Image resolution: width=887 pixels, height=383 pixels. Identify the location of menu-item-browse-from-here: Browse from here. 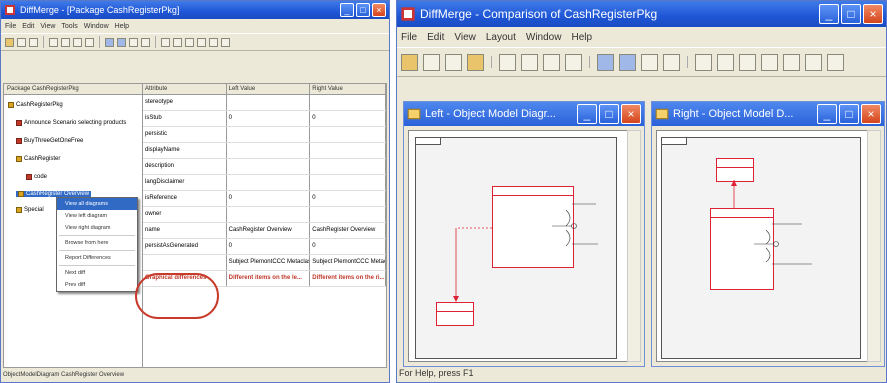
(97, 243).